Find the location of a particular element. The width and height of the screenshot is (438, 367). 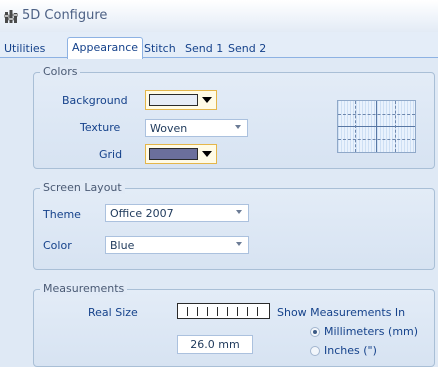

tab-utilities: Utilities is located at coordinates (24, 49).